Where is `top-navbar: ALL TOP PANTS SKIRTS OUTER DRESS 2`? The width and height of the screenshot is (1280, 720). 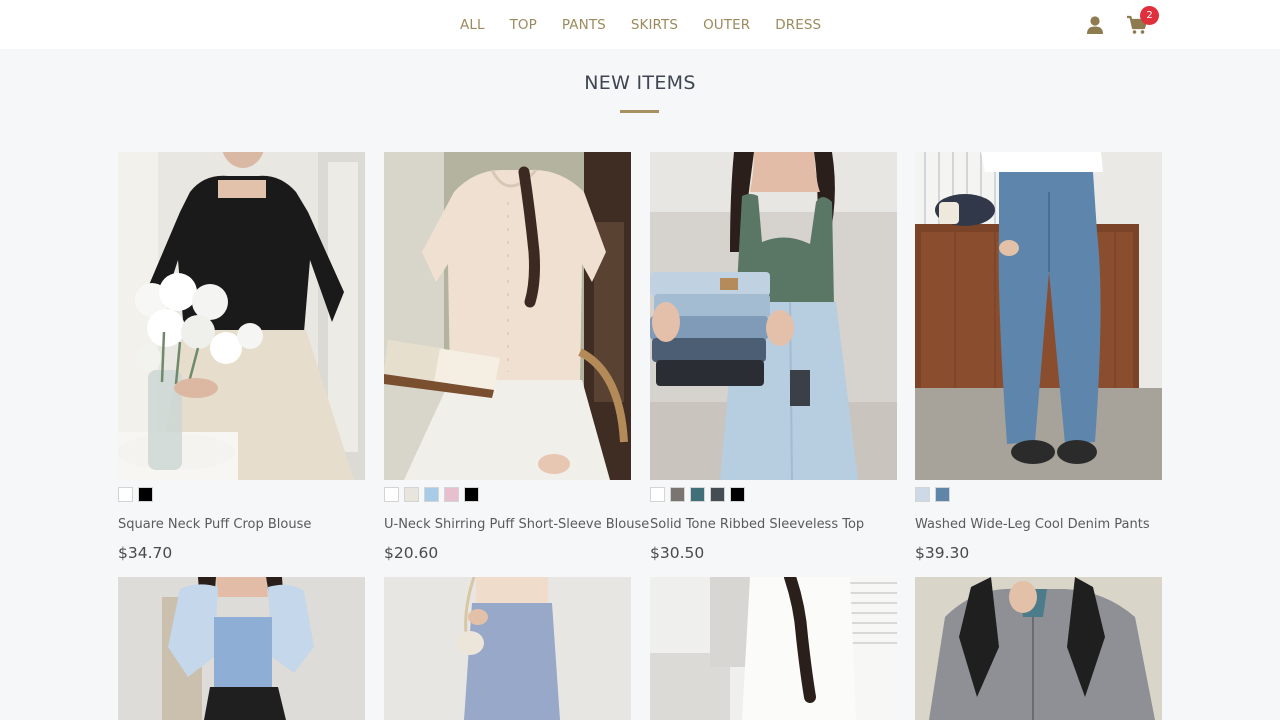 top-navbar: ALL TOP PANTS SKIRTS OUTER DRESS 2 is located at coordinates (640, 24).